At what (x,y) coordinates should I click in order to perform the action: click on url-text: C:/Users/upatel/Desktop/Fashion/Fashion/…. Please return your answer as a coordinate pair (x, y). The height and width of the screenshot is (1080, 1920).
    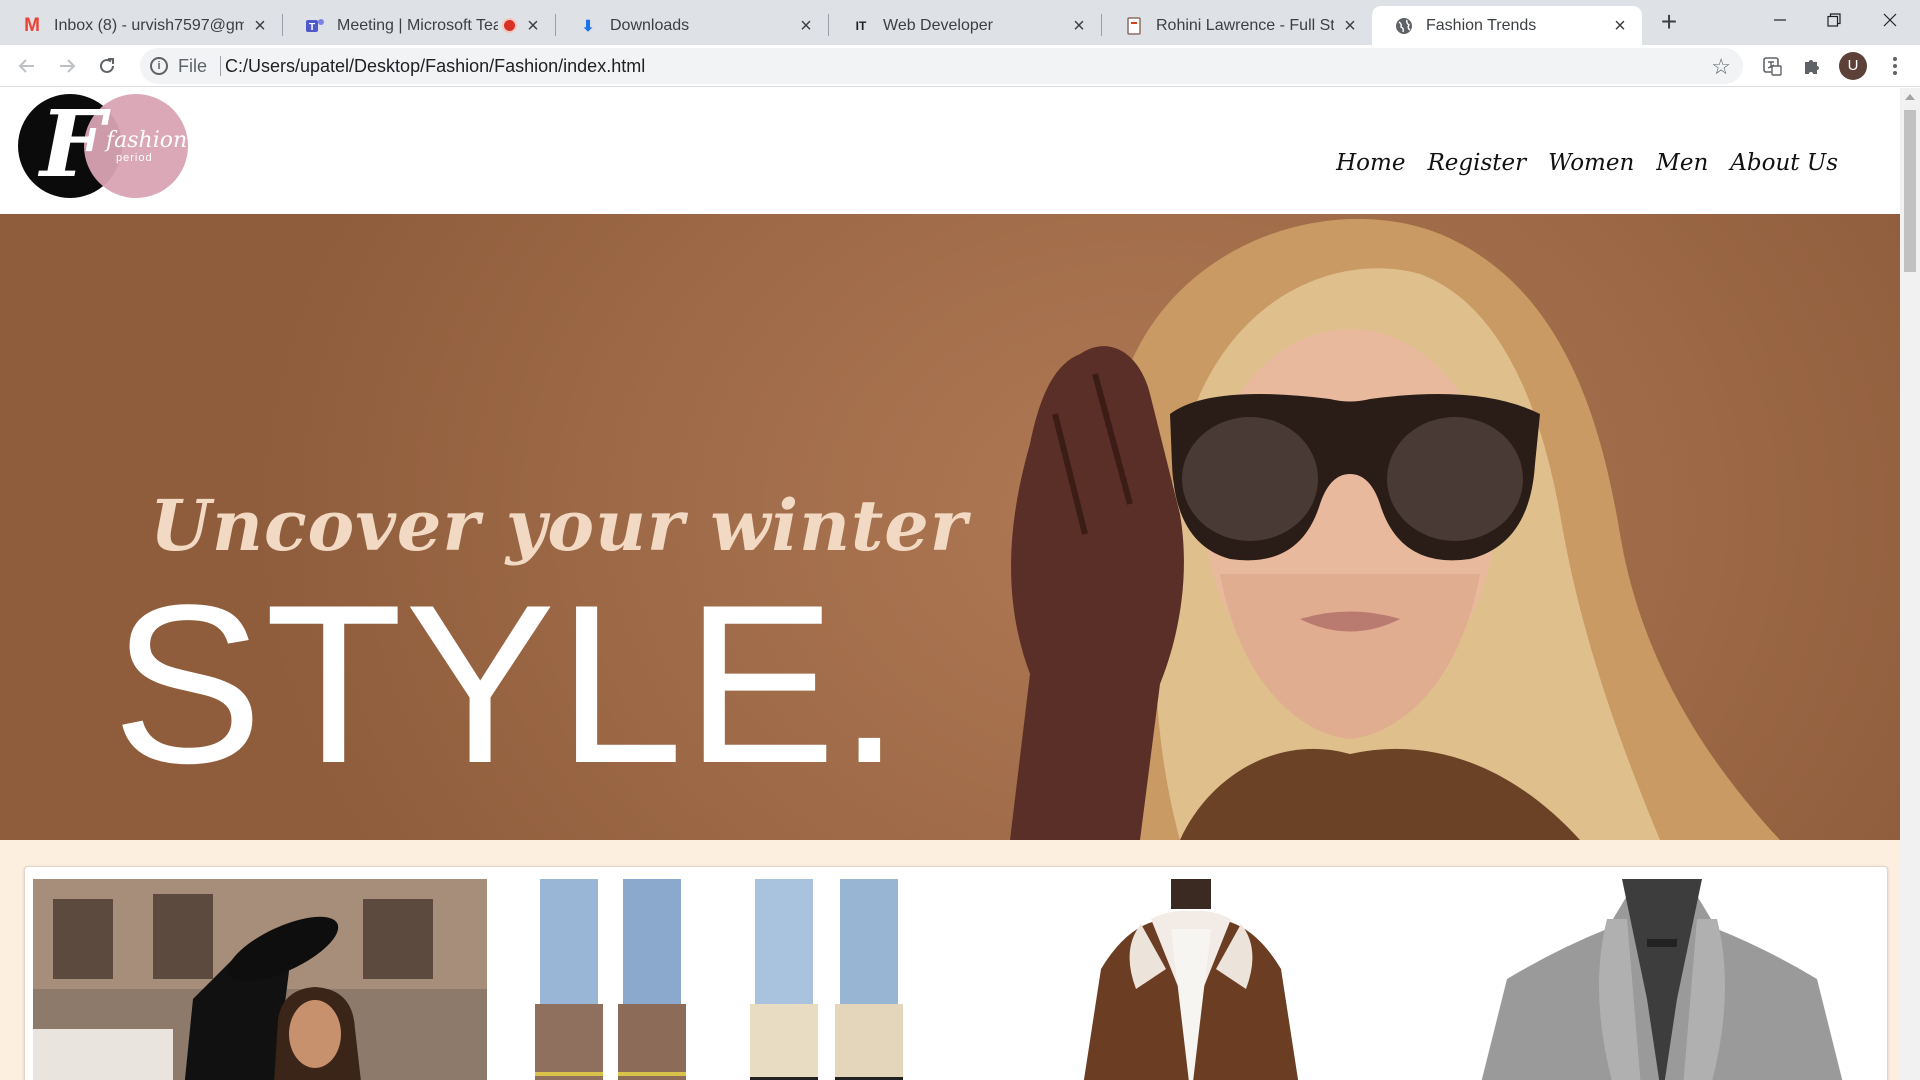
    Looking at the image, I should click on (435, 66).